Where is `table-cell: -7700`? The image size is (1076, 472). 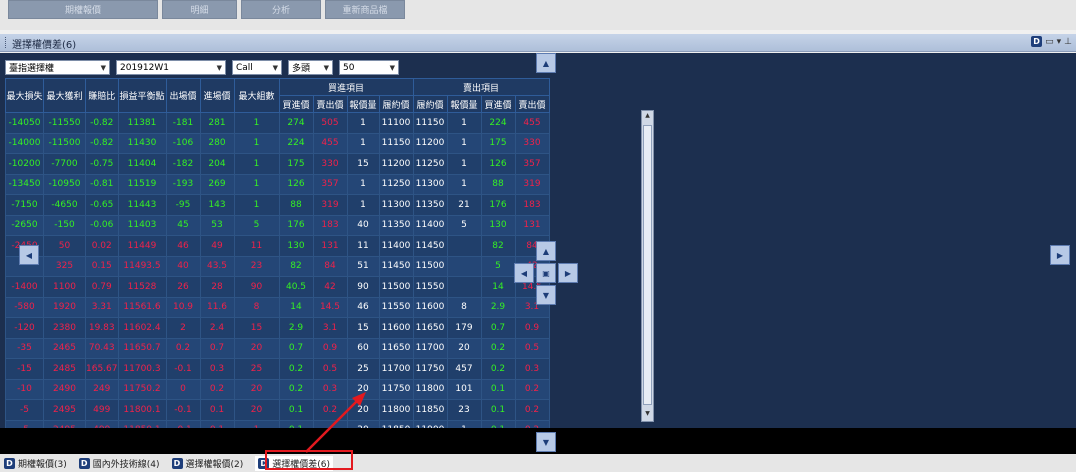 table-cell: -7700 is located at coordinates (64, 164).